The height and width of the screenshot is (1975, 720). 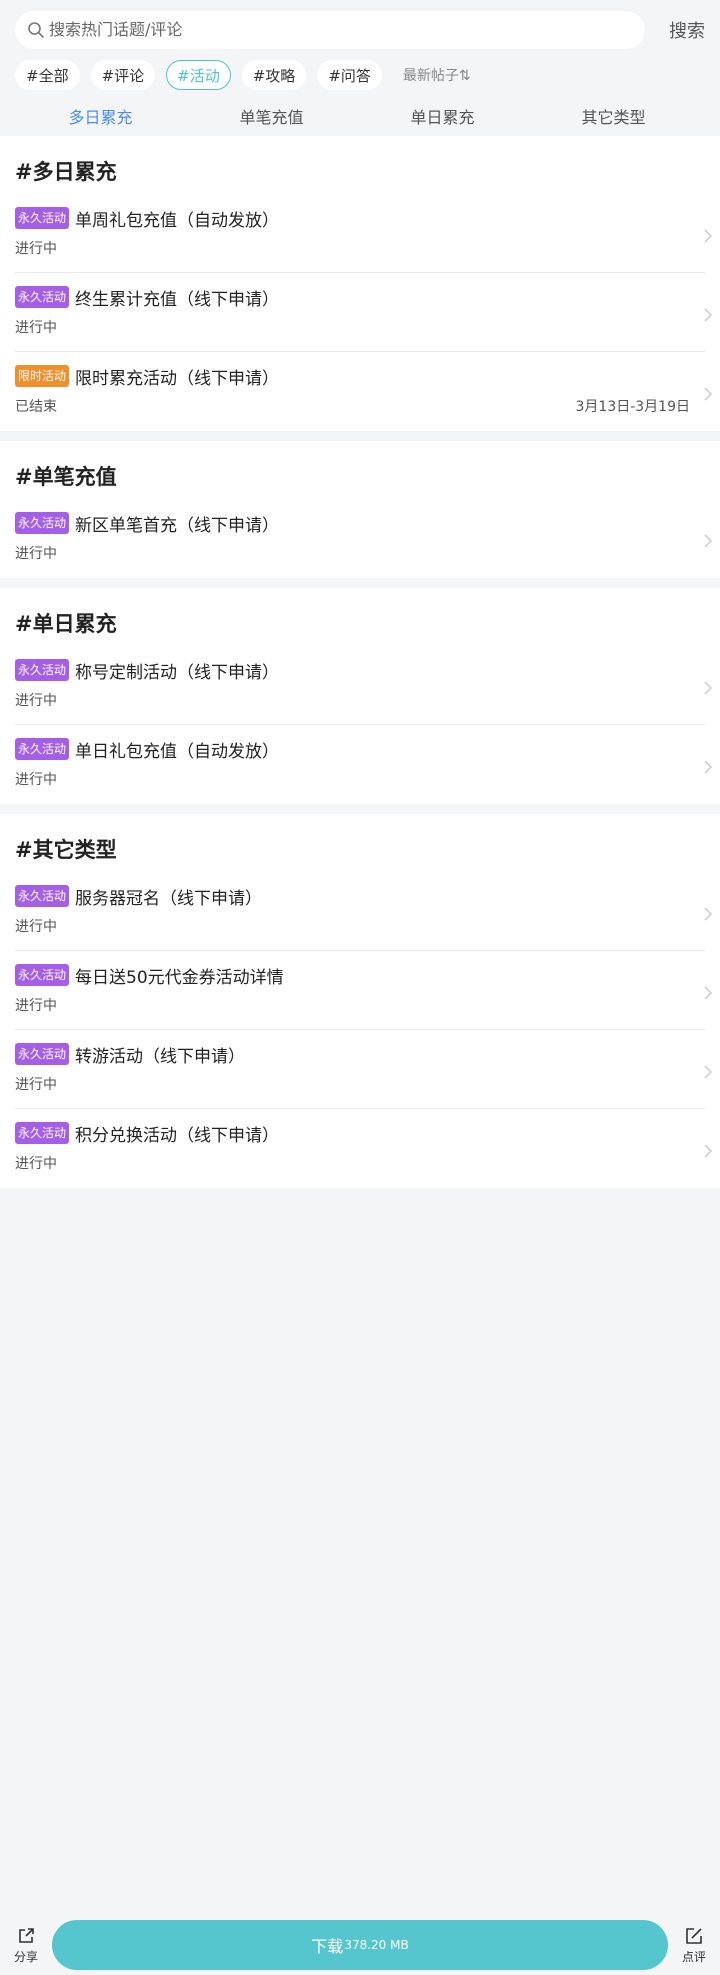 What do you see at coordinates (26, 1936) in the screenshot?
I see `share-icon` at bounding box center [26, 1936].